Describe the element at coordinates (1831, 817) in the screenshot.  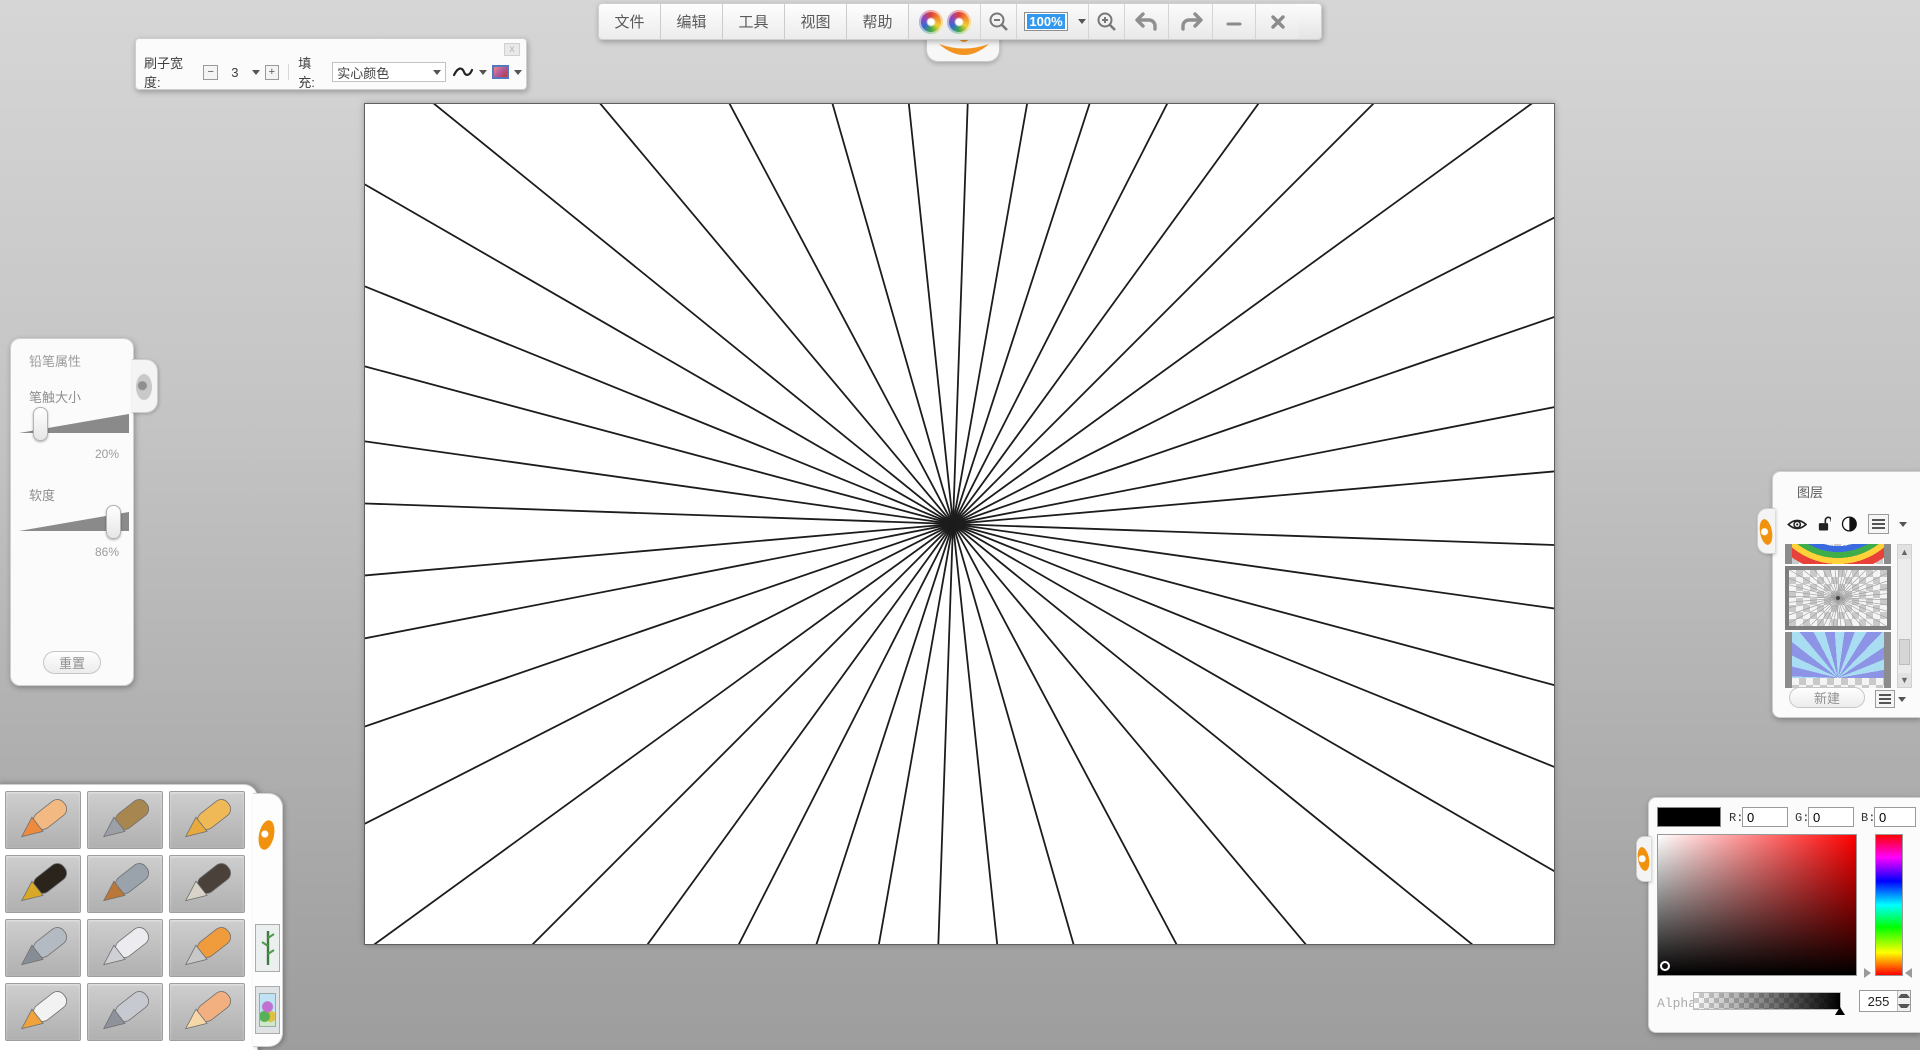
I see `g-input` at that location.